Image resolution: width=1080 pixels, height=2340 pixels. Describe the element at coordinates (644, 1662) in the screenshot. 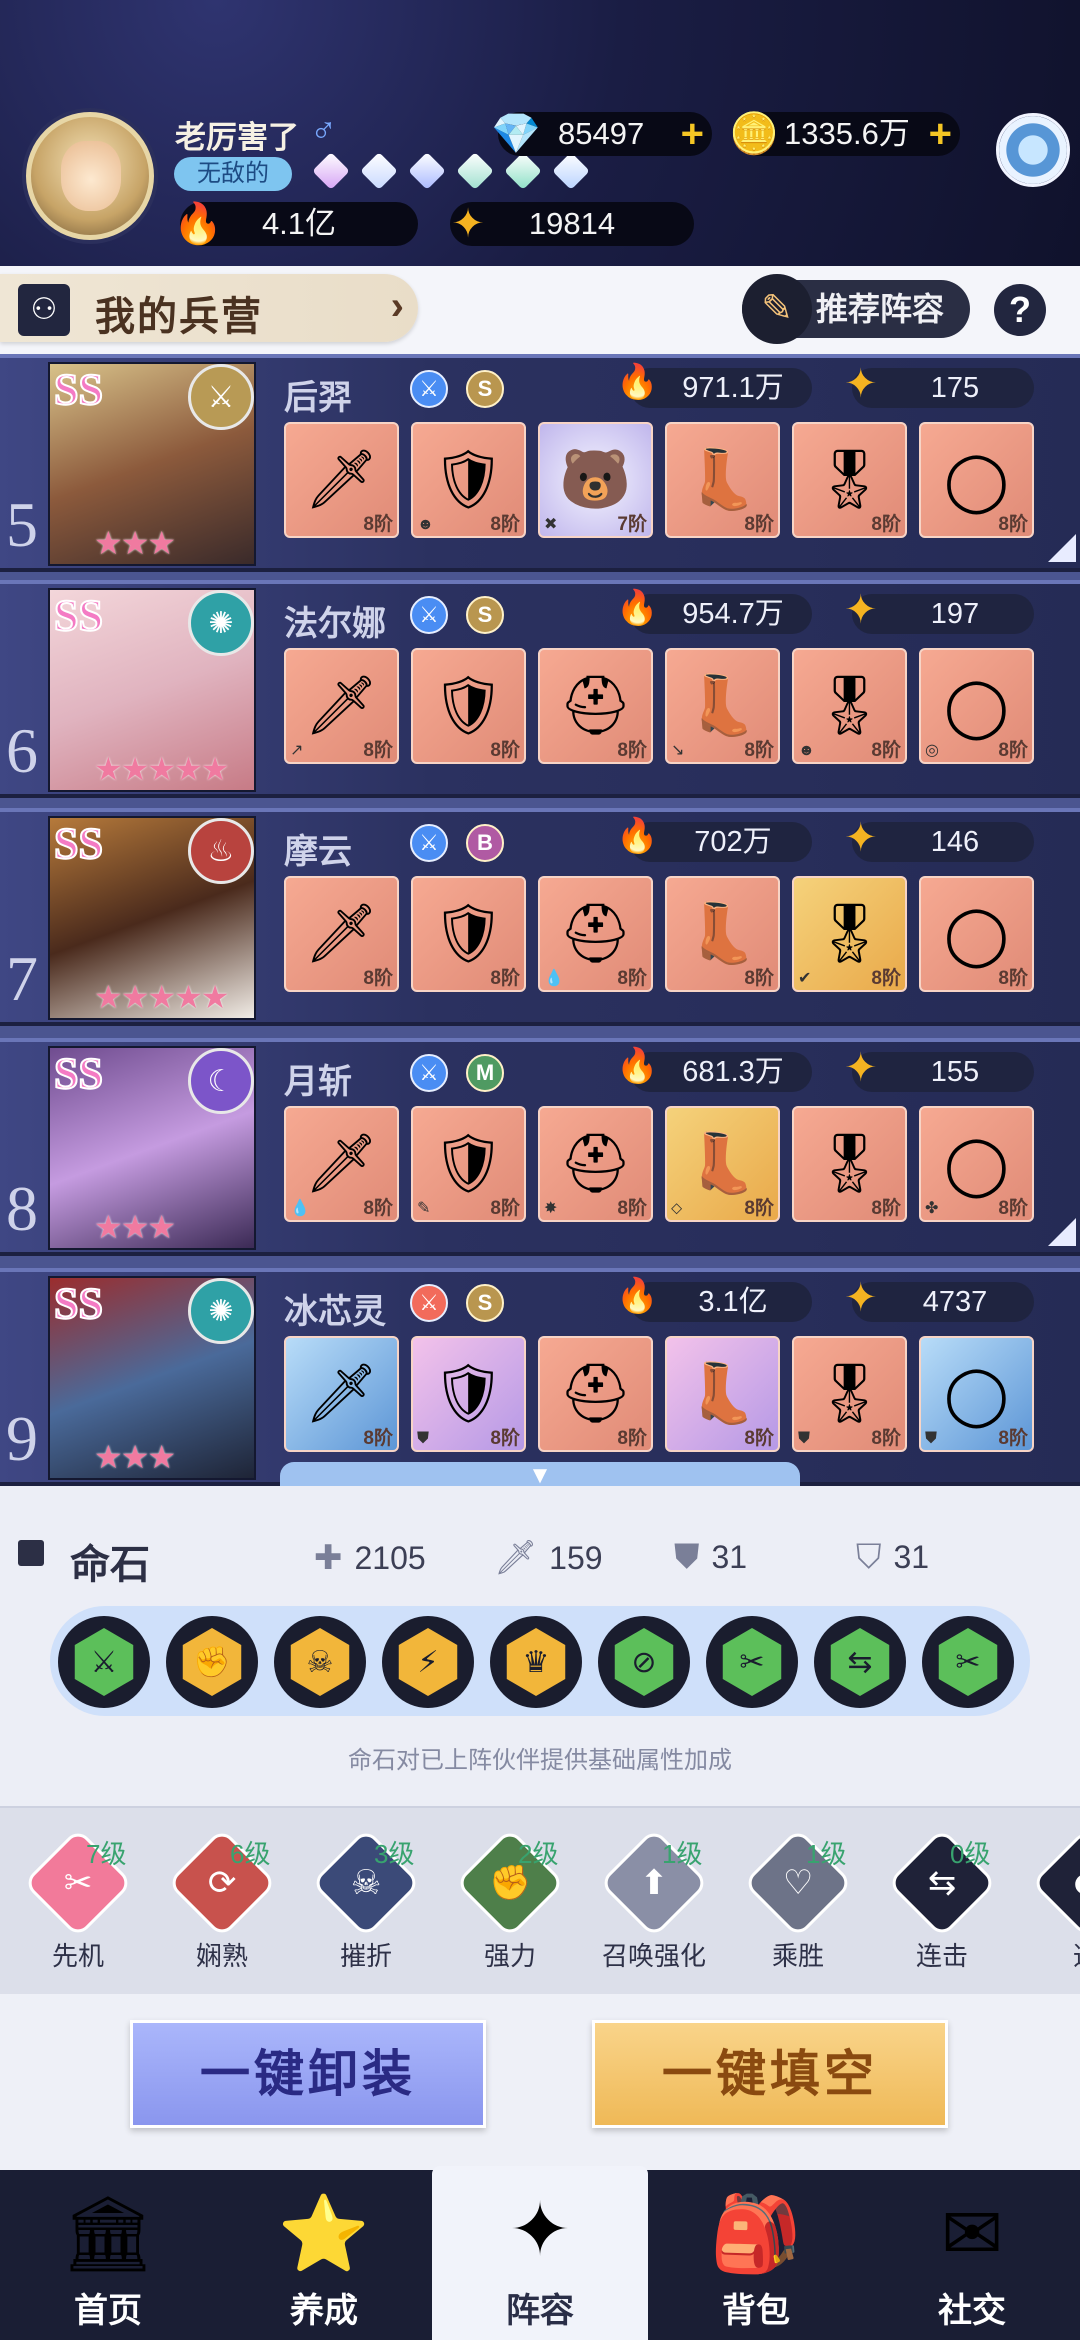

I see `fate-stone-slot: ⊘` at that location.